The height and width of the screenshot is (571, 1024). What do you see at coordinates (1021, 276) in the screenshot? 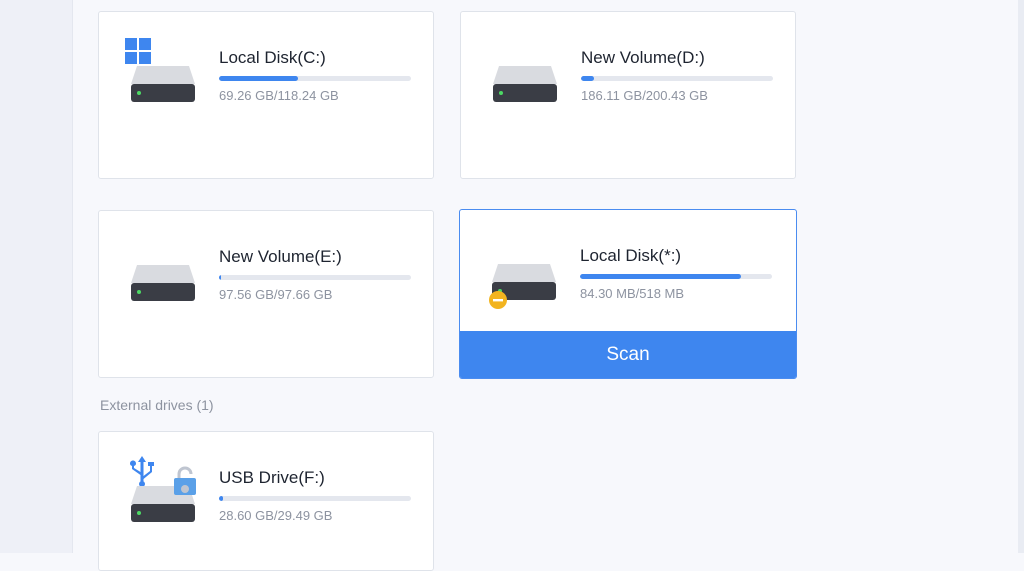
I see `scrollbar-track` at bounding box center [1021, 276].